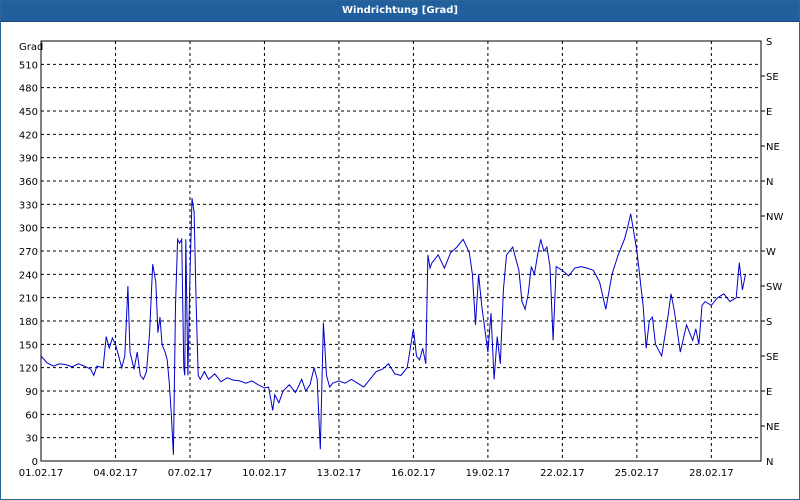 The height and width of the screenshot is (500, 800). I want to click on x-tick-label: 04.02.17, so click(115, 473).